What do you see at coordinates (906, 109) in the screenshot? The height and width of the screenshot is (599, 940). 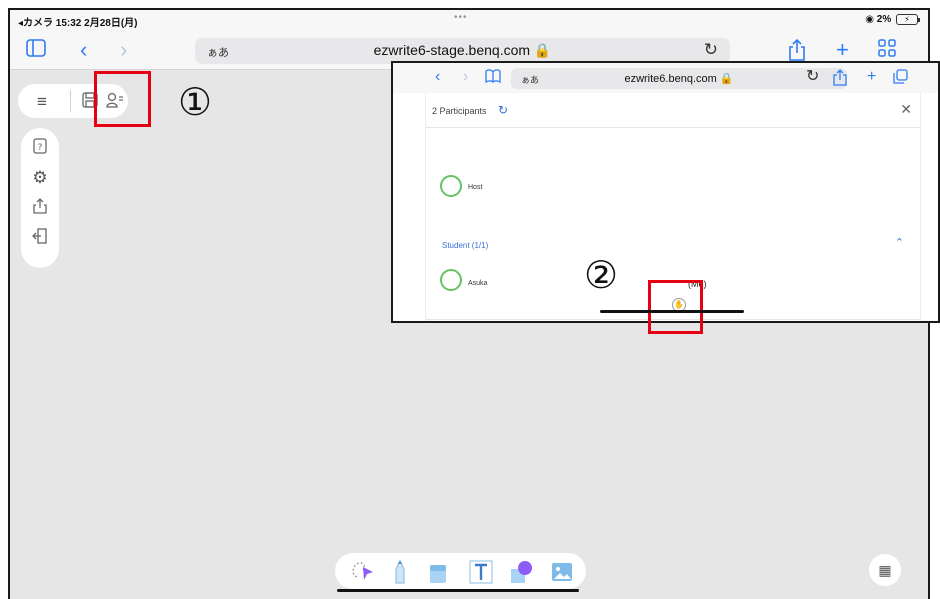 I see `close-icon: ✕` at bounding box center [906, 109].